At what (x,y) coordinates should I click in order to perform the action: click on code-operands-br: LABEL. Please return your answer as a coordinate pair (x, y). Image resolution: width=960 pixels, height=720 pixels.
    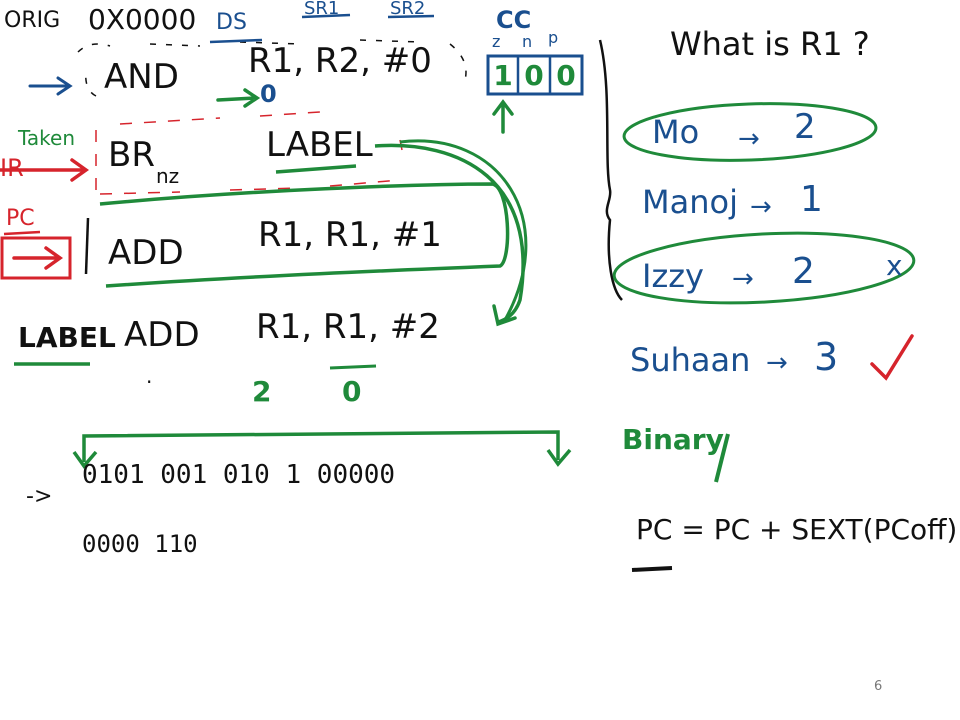
    Looking at the image, I should click on (319, 145).